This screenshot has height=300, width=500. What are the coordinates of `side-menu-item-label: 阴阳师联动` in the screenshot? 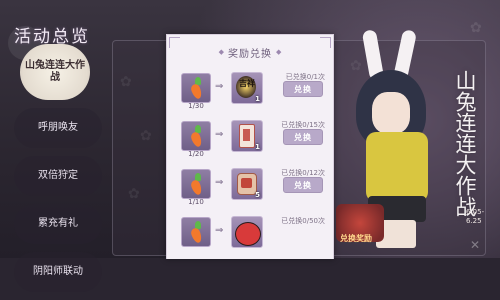 It's located at (58, 271).